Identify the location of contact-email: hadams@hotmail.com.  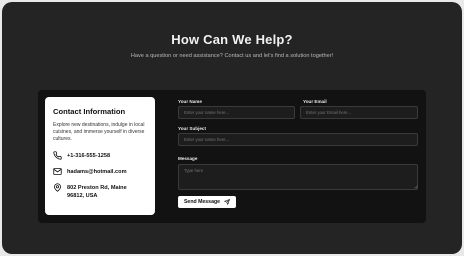
(100, 172).